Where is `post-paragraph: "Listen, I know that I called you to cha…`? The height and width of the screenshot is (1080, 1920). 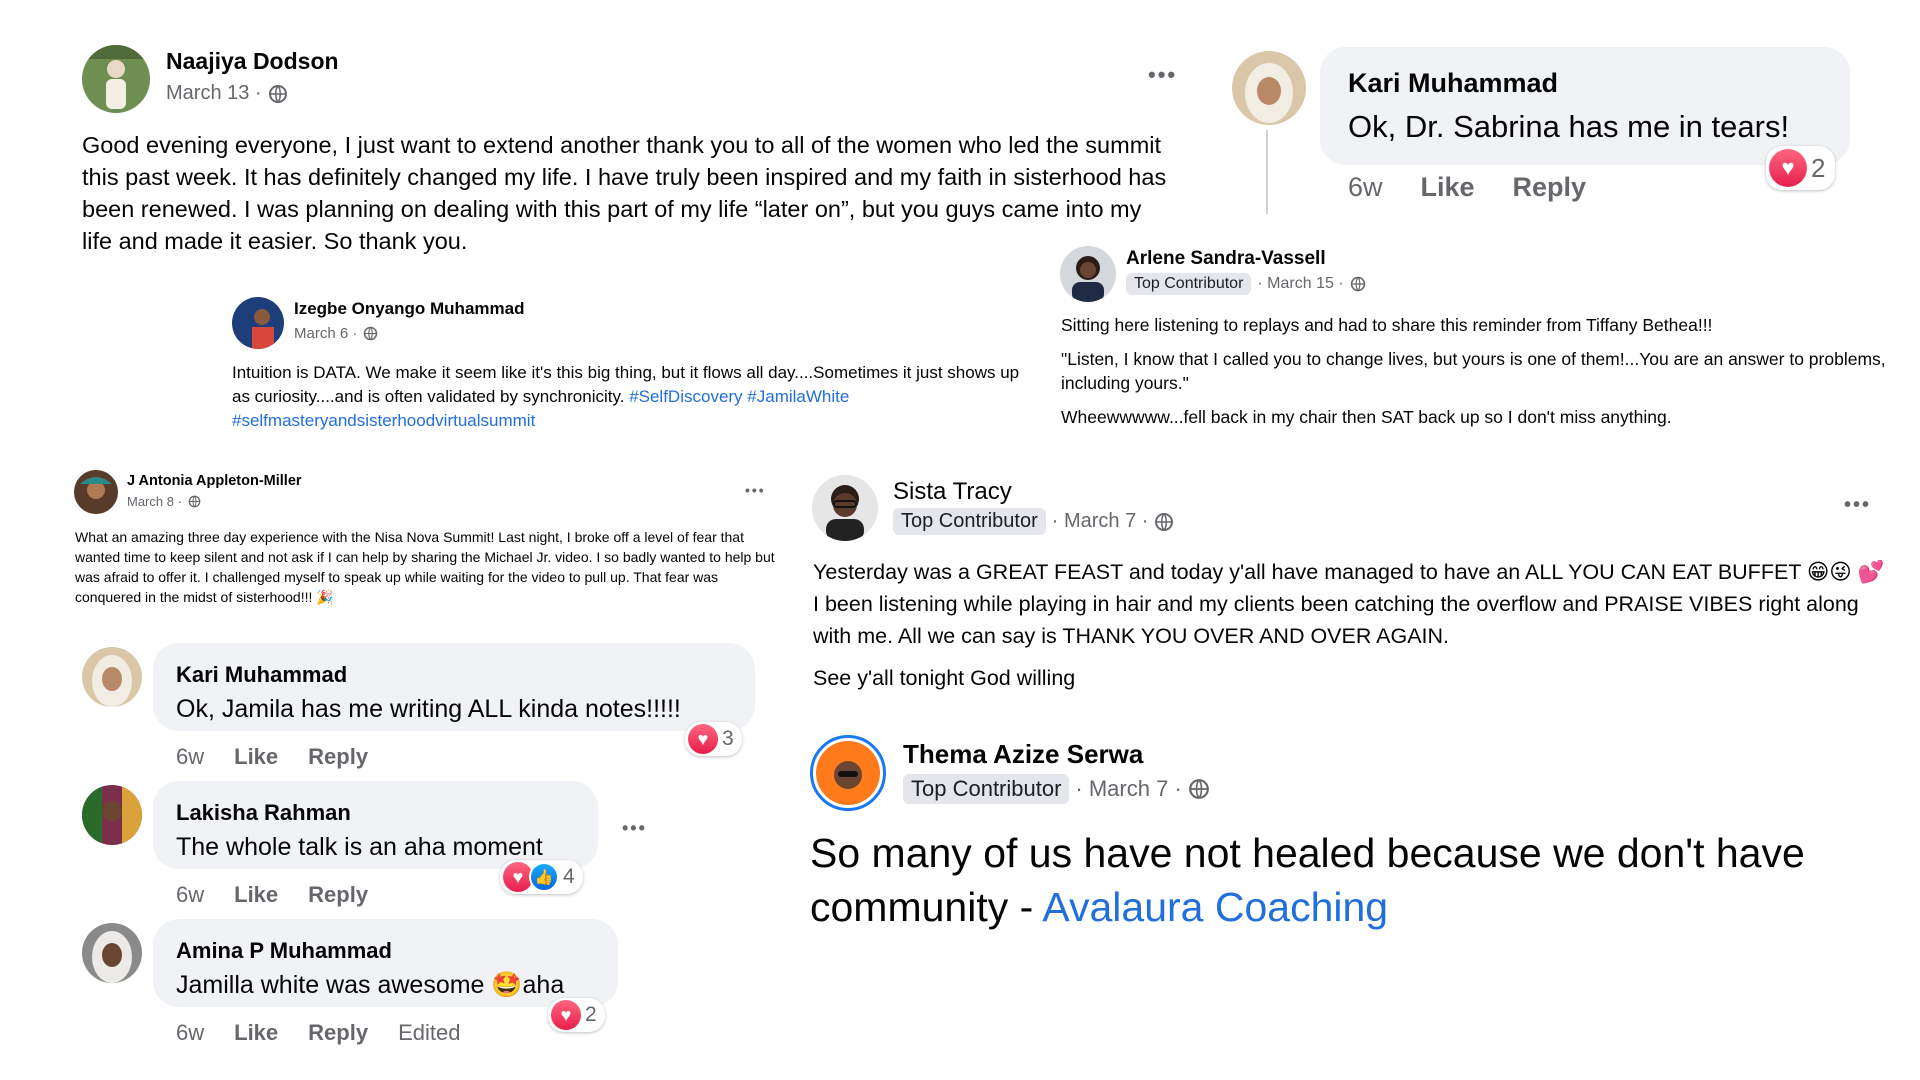 post-paragraph: "Listen, I know that I called you to cha… is located at coordinates (1473, 371).